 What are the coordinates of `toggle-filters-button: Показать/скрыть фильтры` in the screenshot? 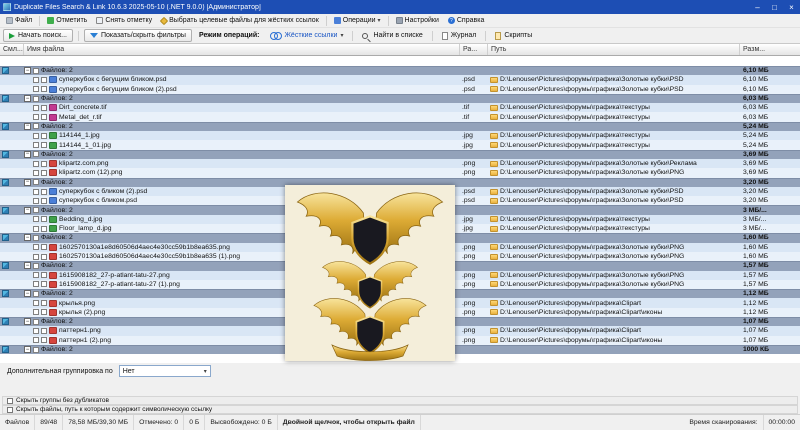 It's located at (137, 35).